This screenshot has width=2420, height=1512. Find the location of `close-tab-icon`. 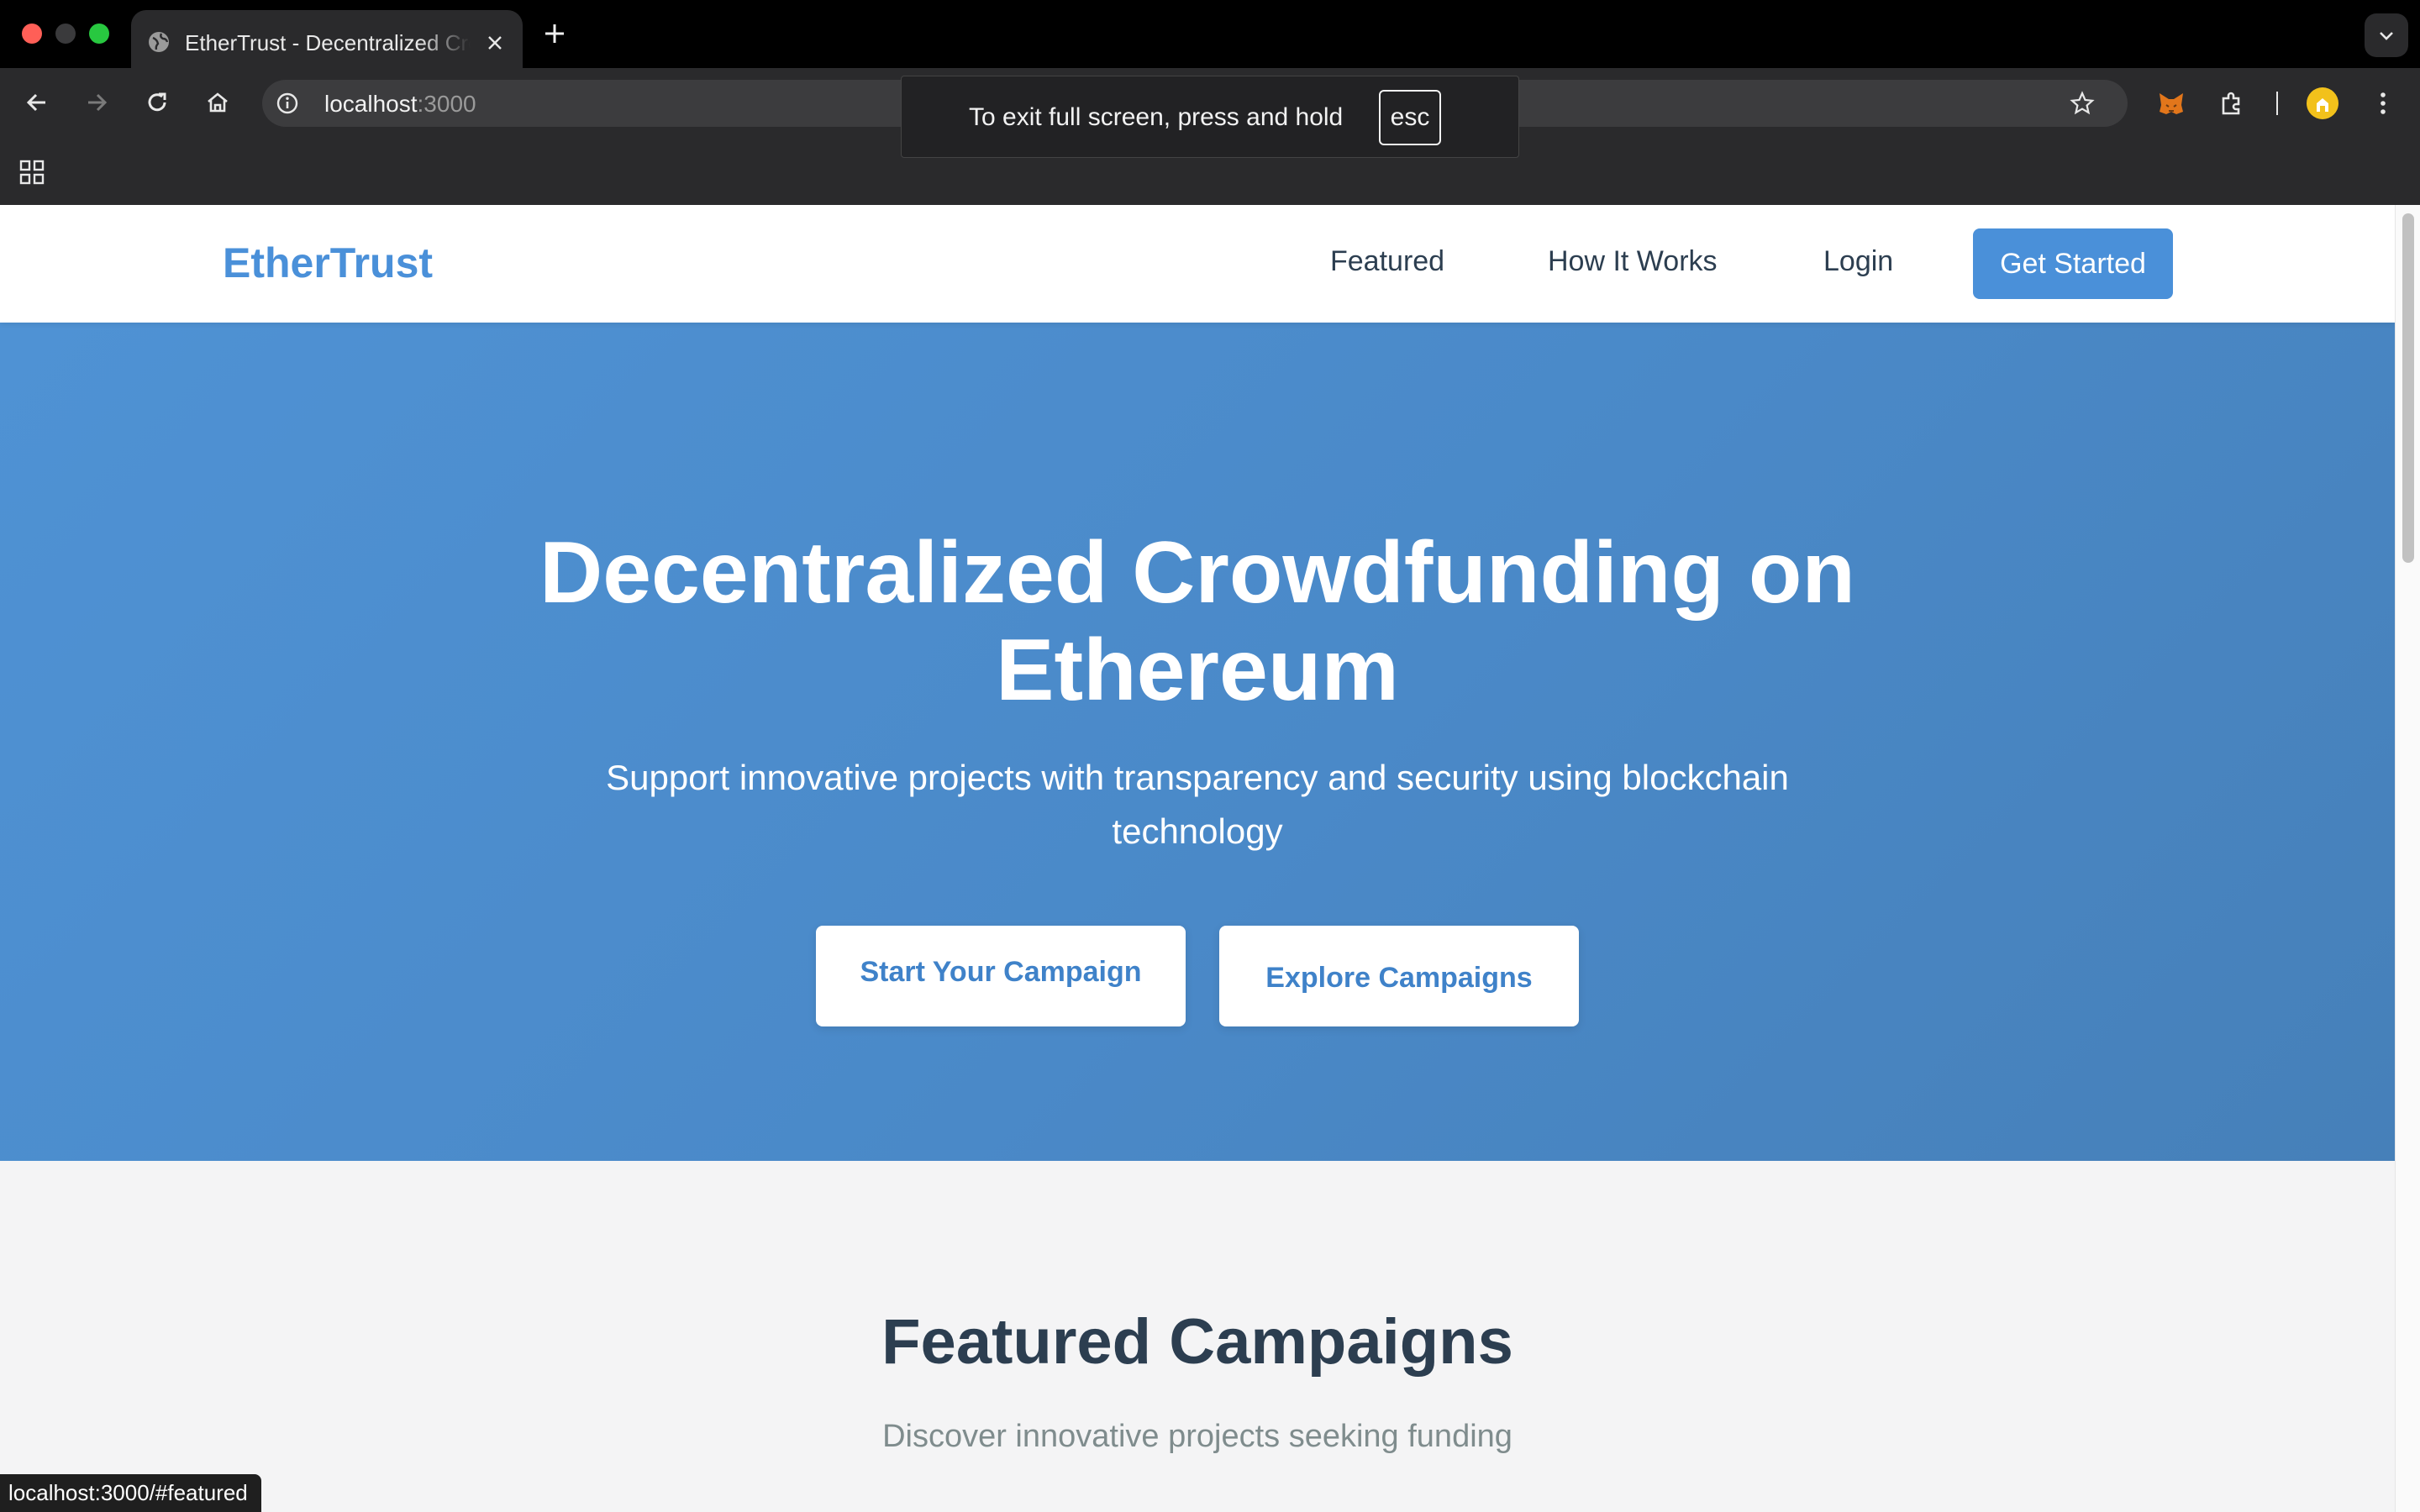

close-tab-icon is located at coordinates (495, 42).